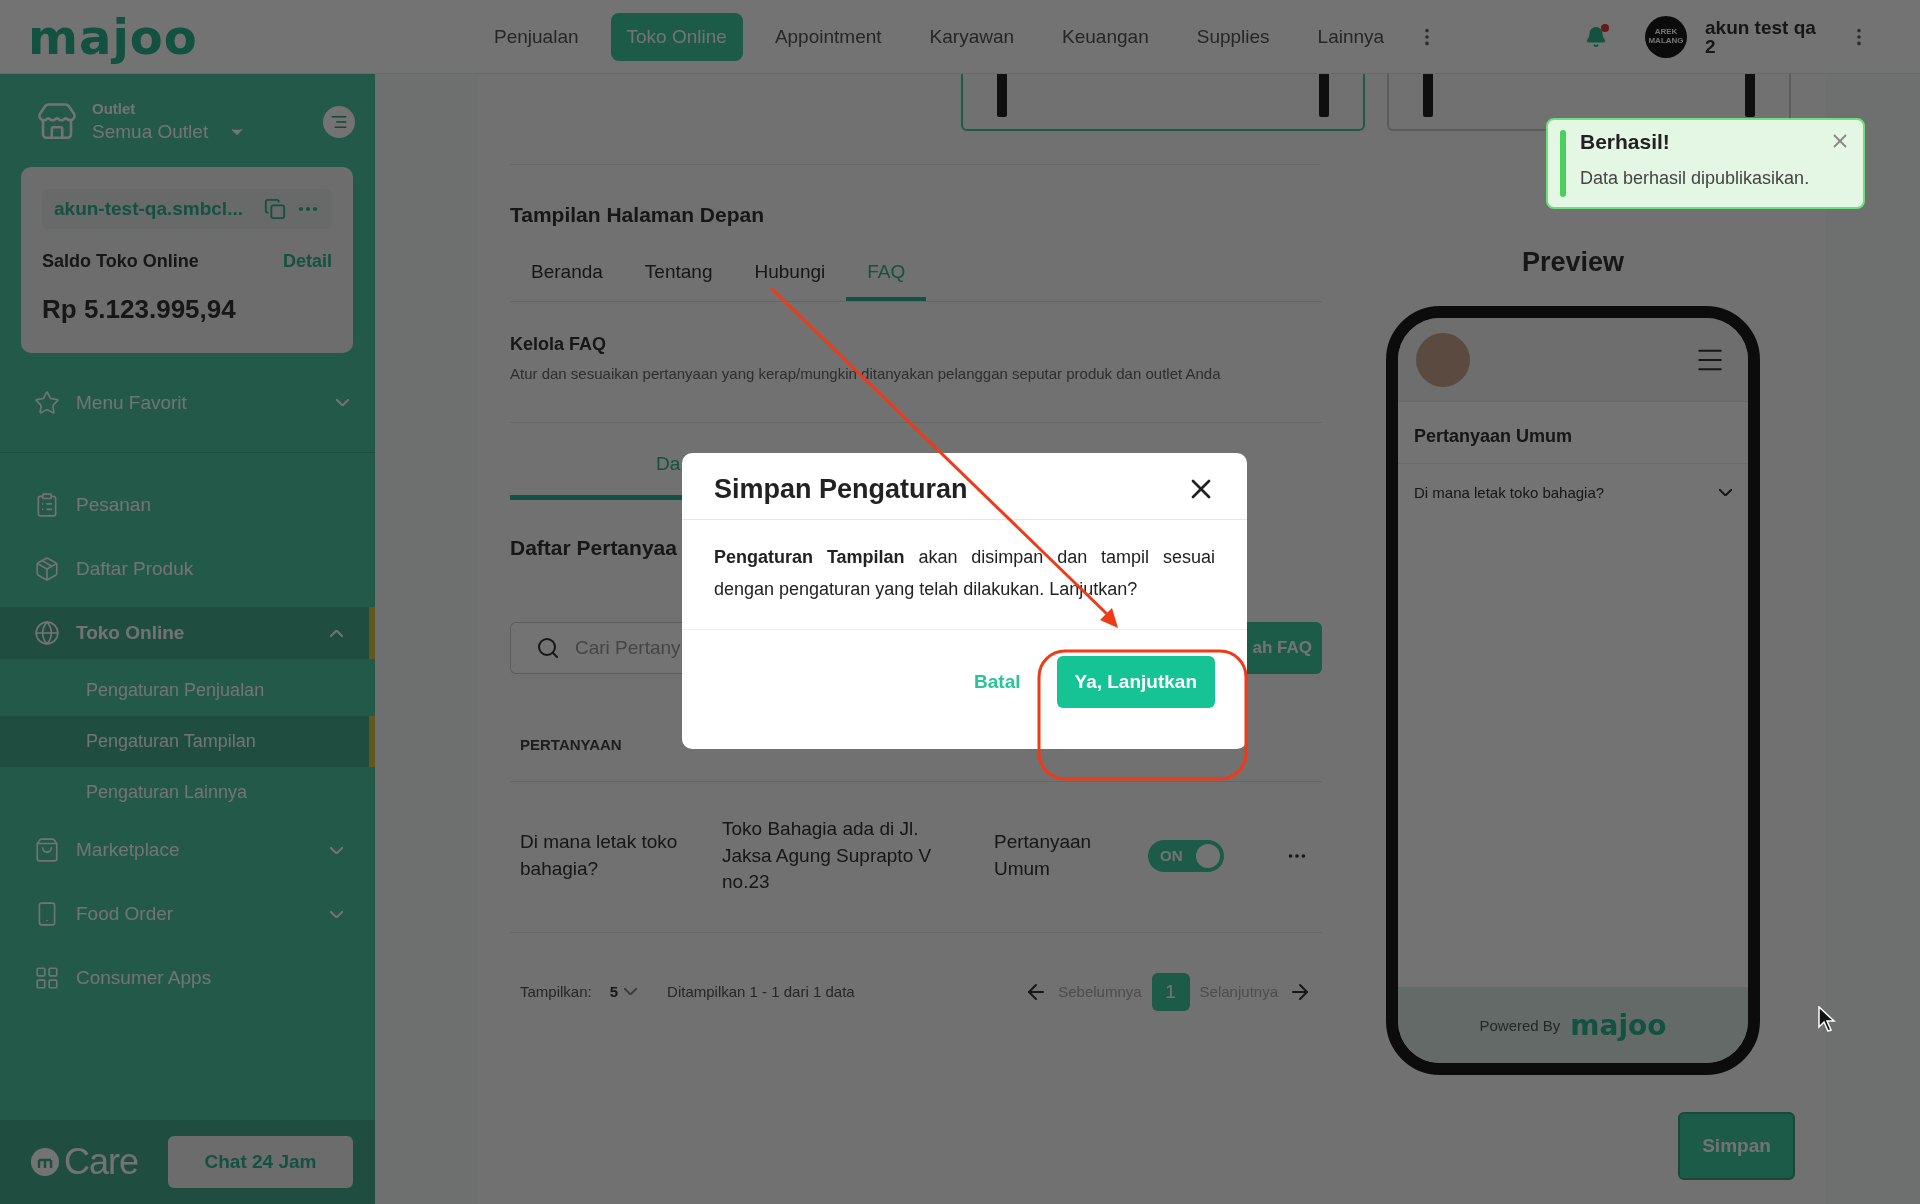  Describe the element at coordinates (827, 856) in the screenshot. I see `table-cell-text: Toko Bahagia ada di Jl. Jaksa Agung Suprapto V no.23` at that location.